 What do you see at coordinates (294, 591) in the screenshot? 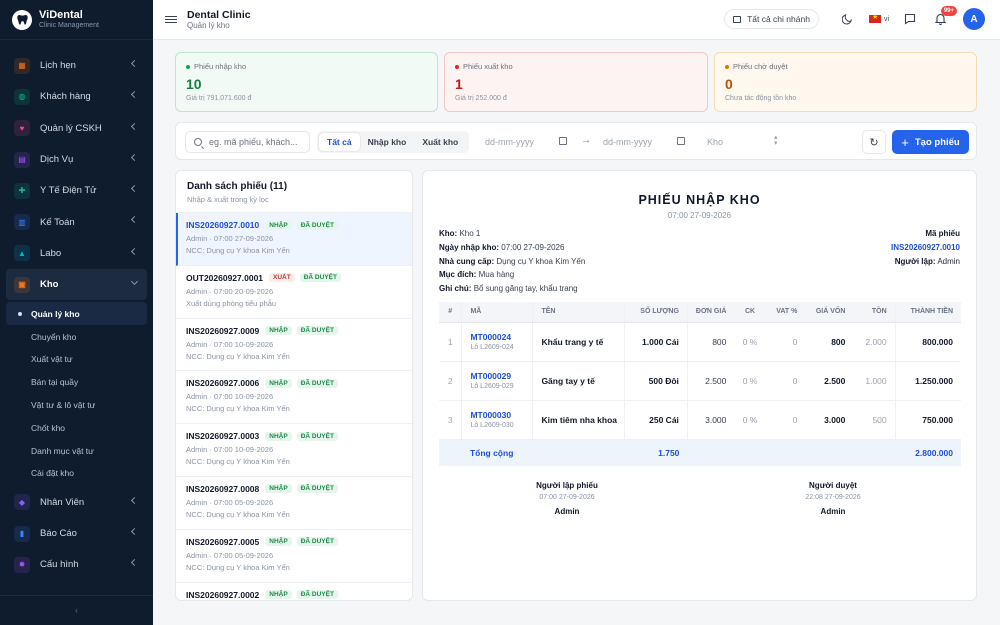
I see `list-item: INS20260927.0002 NHẬP ĐÃ DUYỆT` at bounding box center [294, 591].